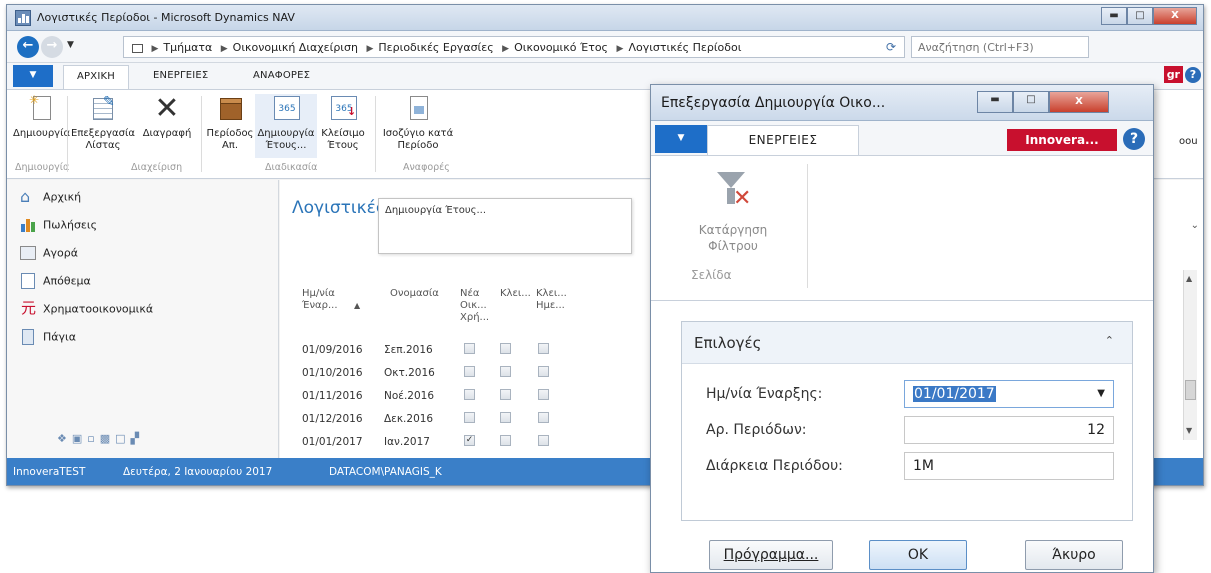 This screenshot has height=573, width=1211. Describe the element at coordinates (1031, 102) in the screenshot. I see `dialog-maximize-button: □` at that location.